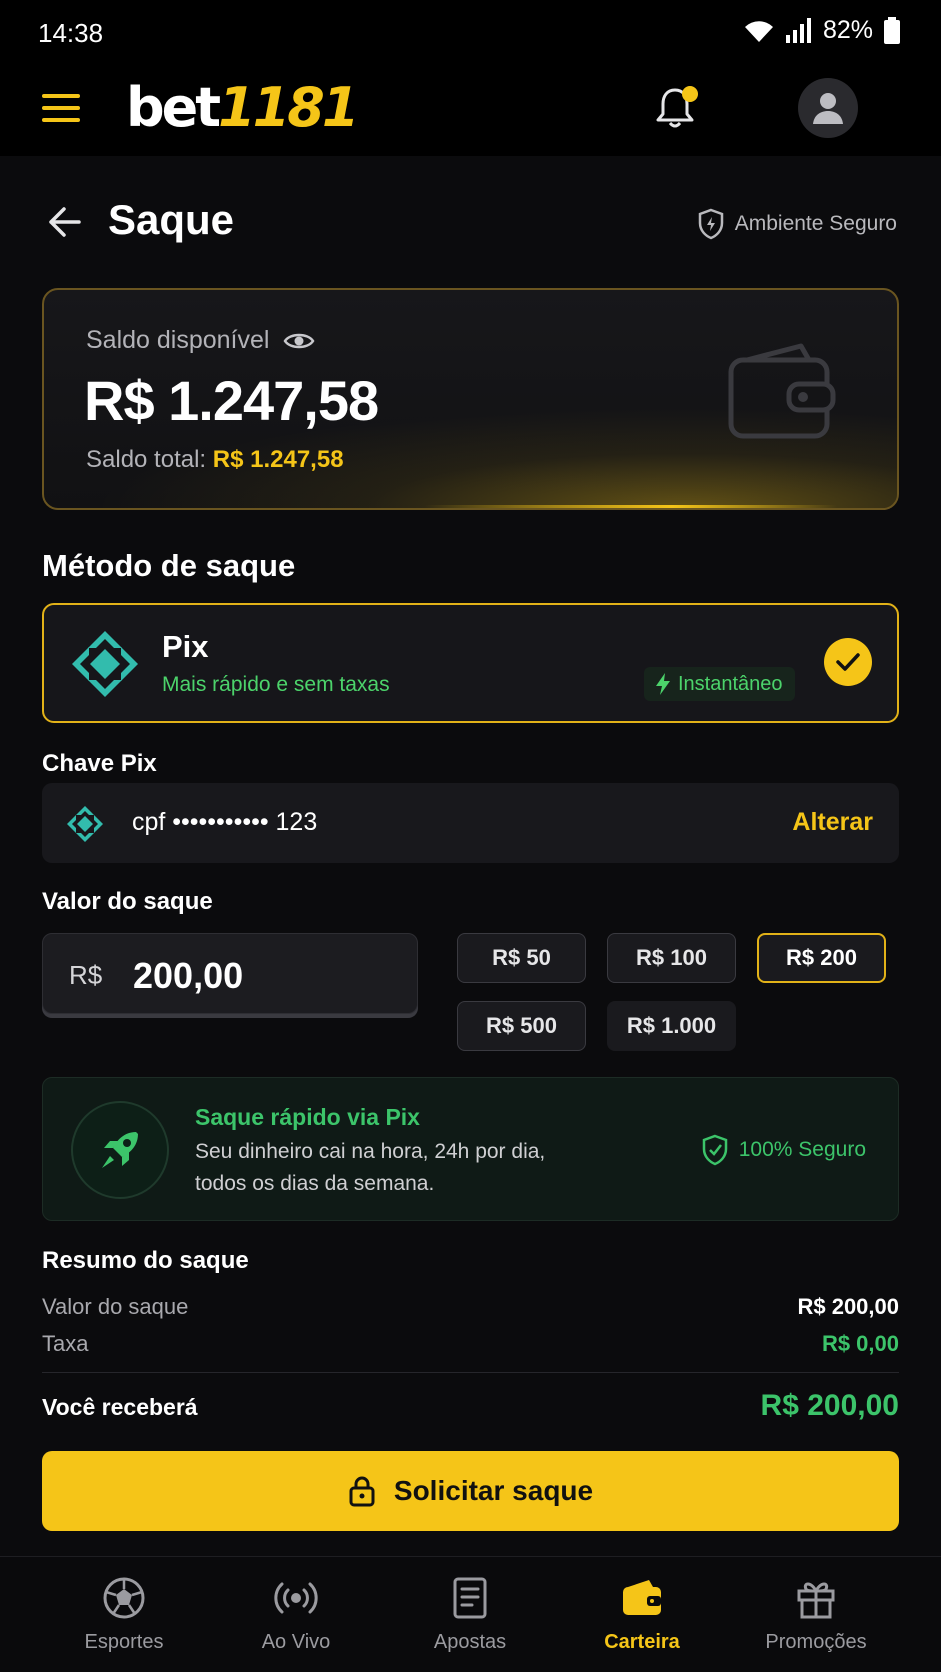  What do you see at coordinates (120, 1407) in the screenshot?
I see `summary-receive-label: Você receberá` at bounding box center [120, 1407].